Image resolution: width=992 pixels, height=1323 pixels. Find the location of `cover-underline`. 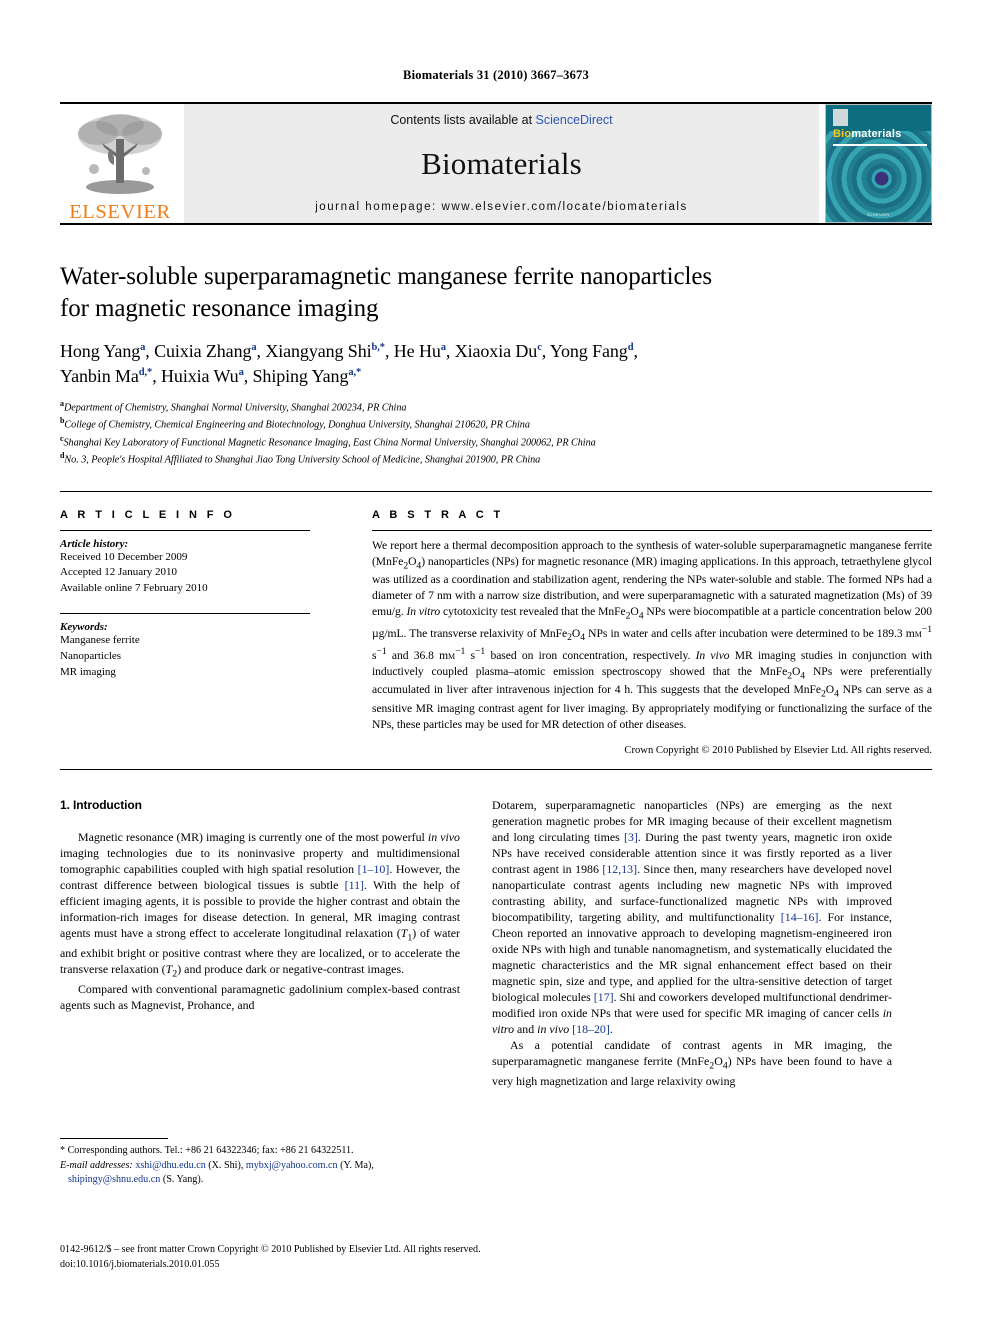

cover-underline is located at coordinates (880, 145).